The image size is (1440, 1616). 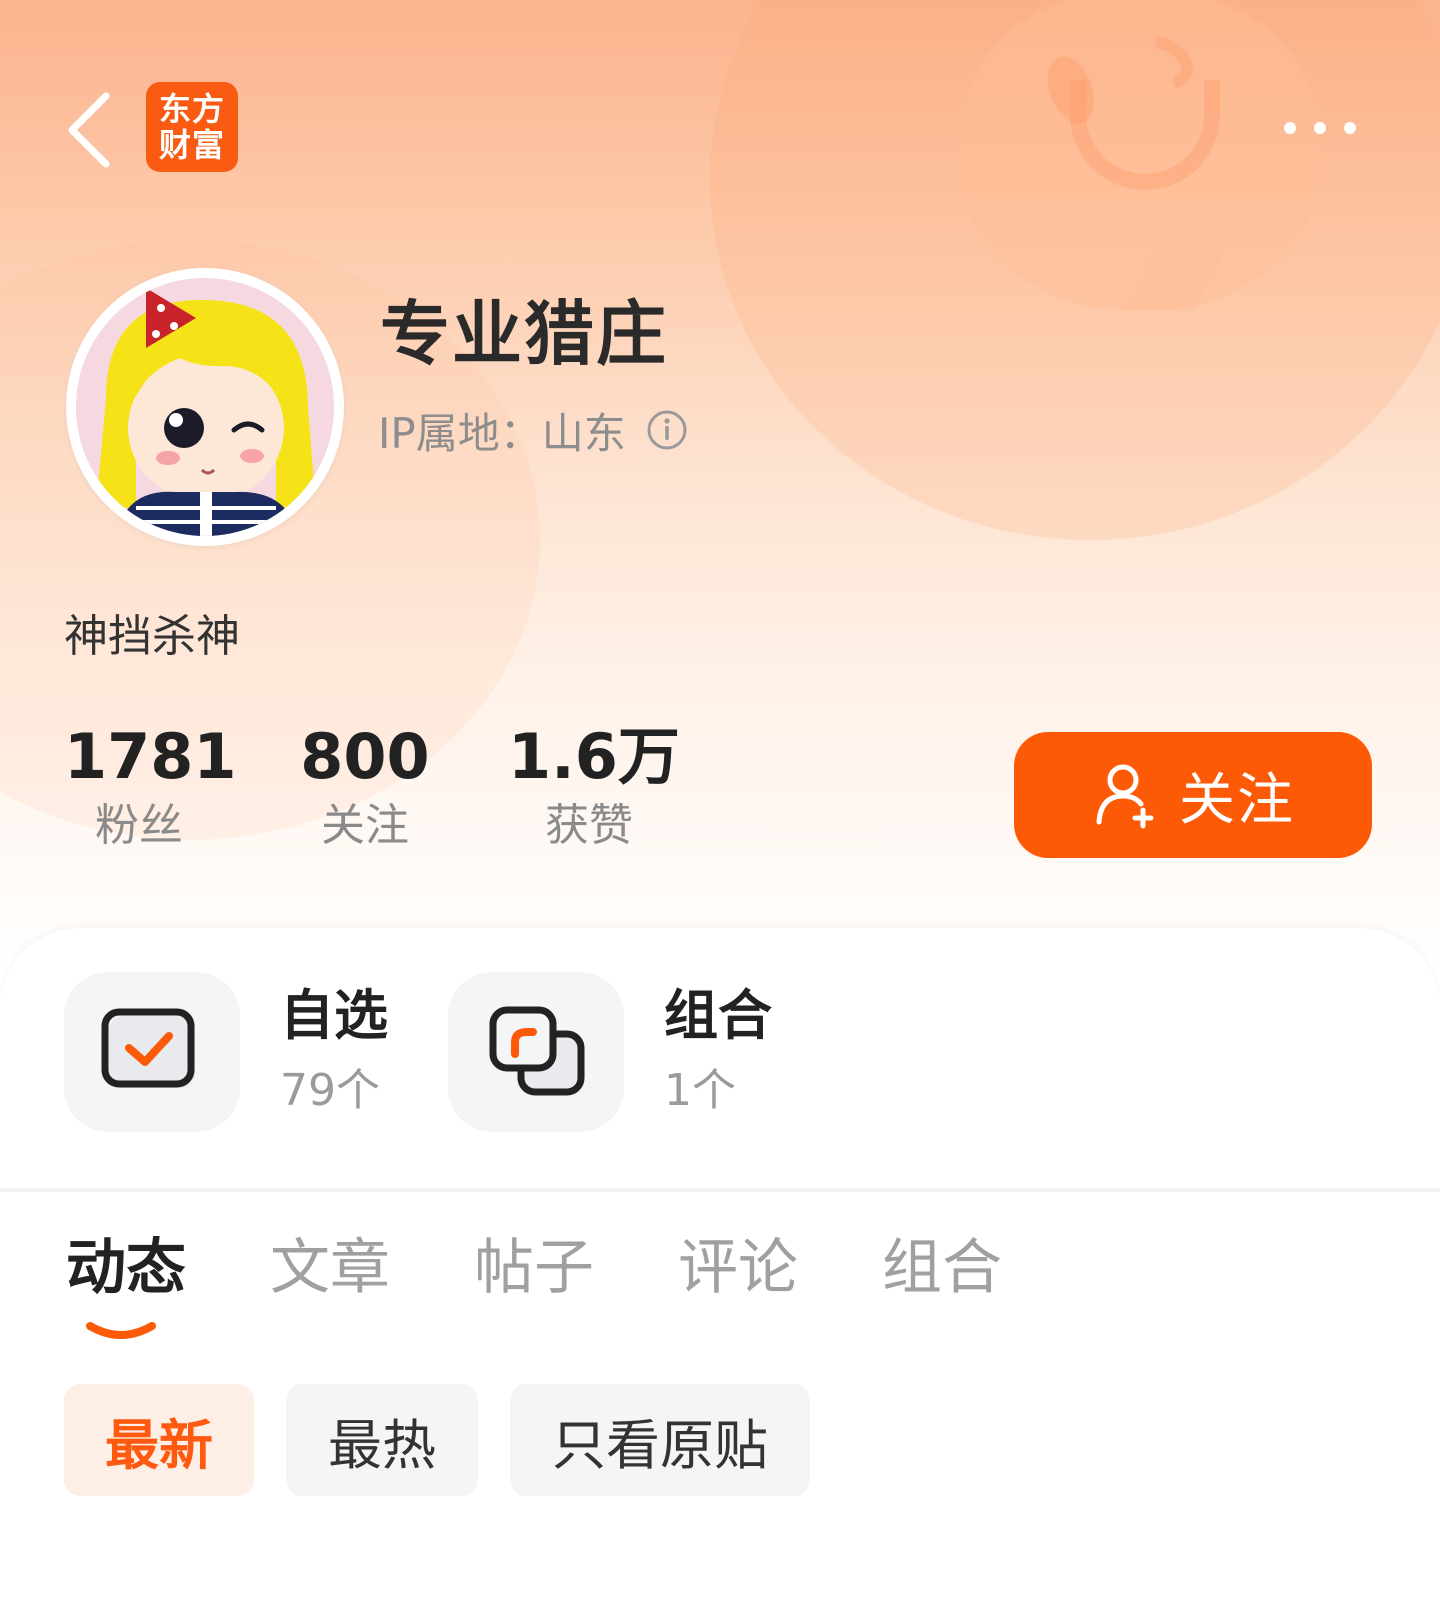 I want to click on portfolio-link: 组合 1个, so click(x=610, y=1052).